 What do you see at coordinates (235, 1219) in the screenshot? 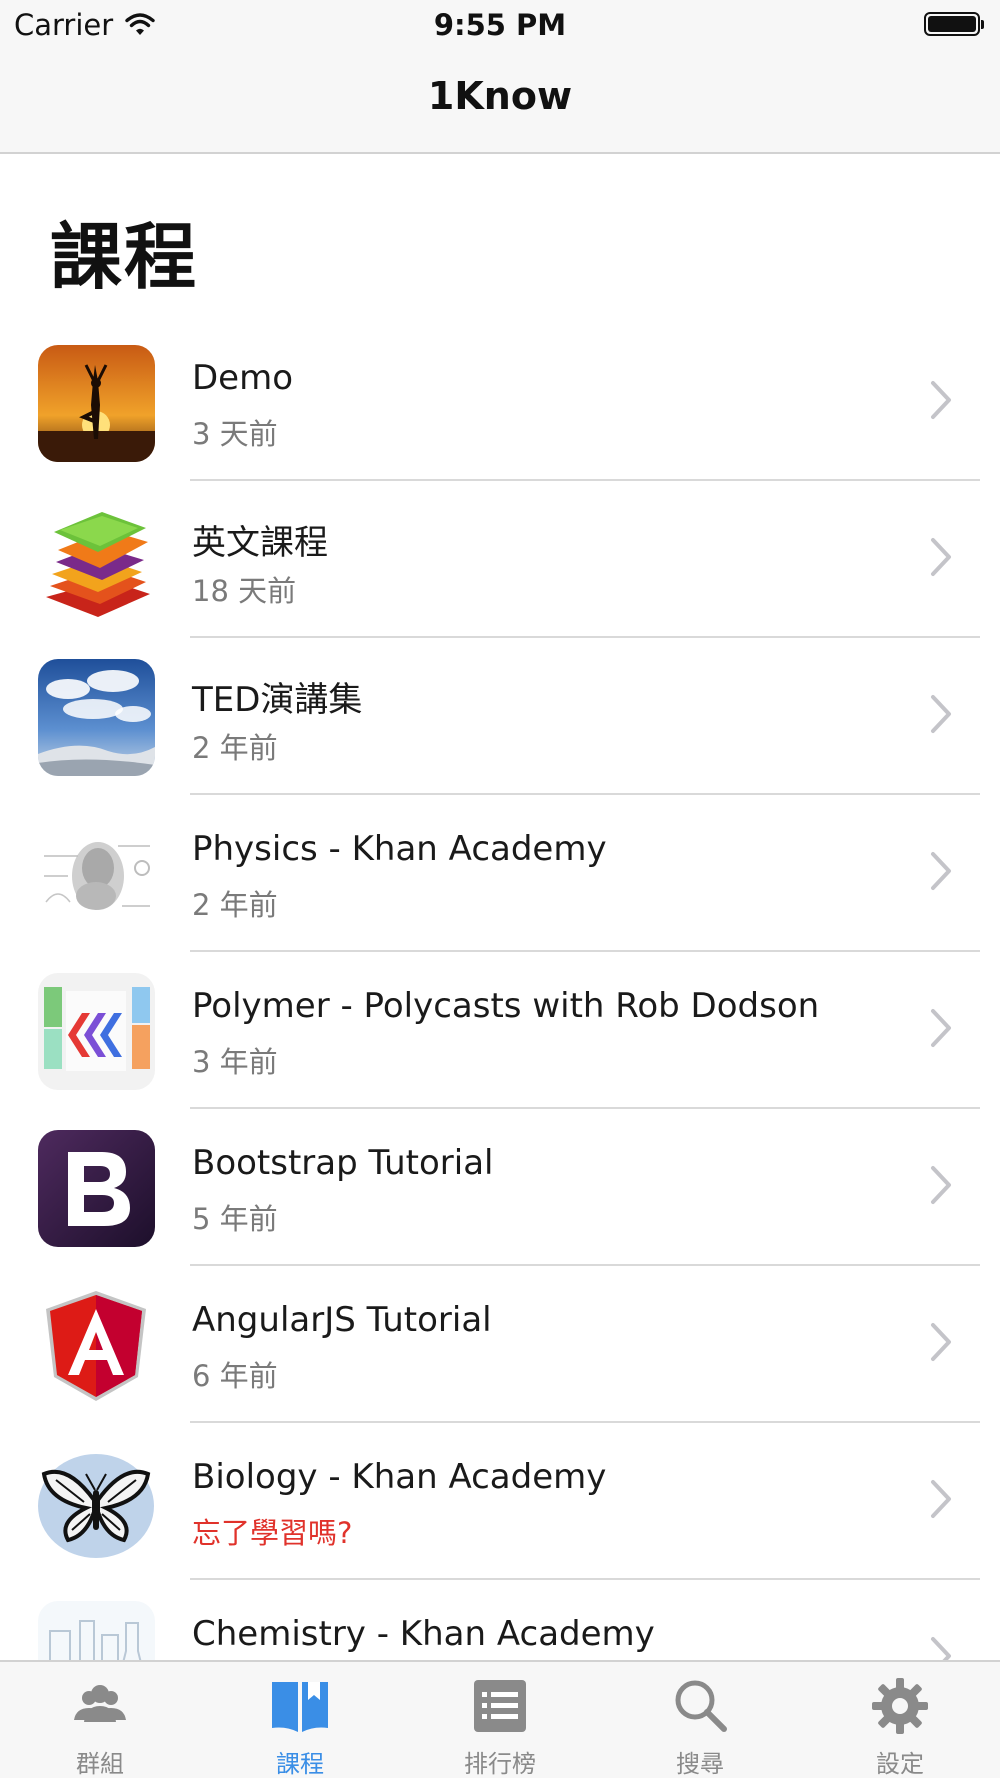
I see `course-updated: 5 年前` at bounding box center [235, 1219].